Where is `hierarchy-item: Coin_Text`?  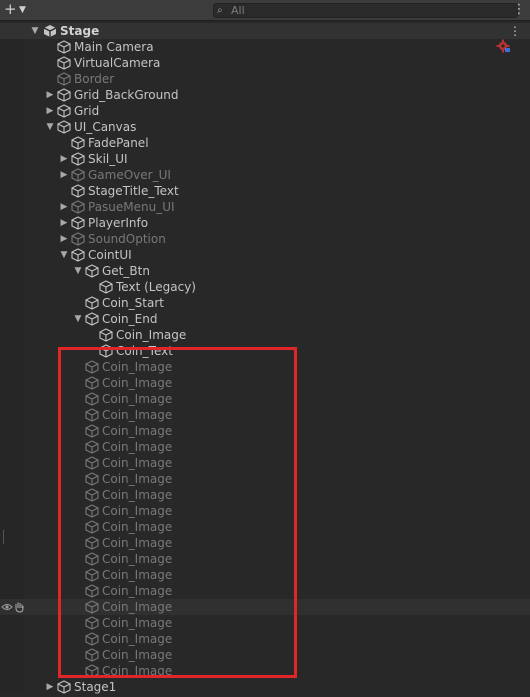
hierarchy-item: Coin_Text is located at coordinates (265, 351).